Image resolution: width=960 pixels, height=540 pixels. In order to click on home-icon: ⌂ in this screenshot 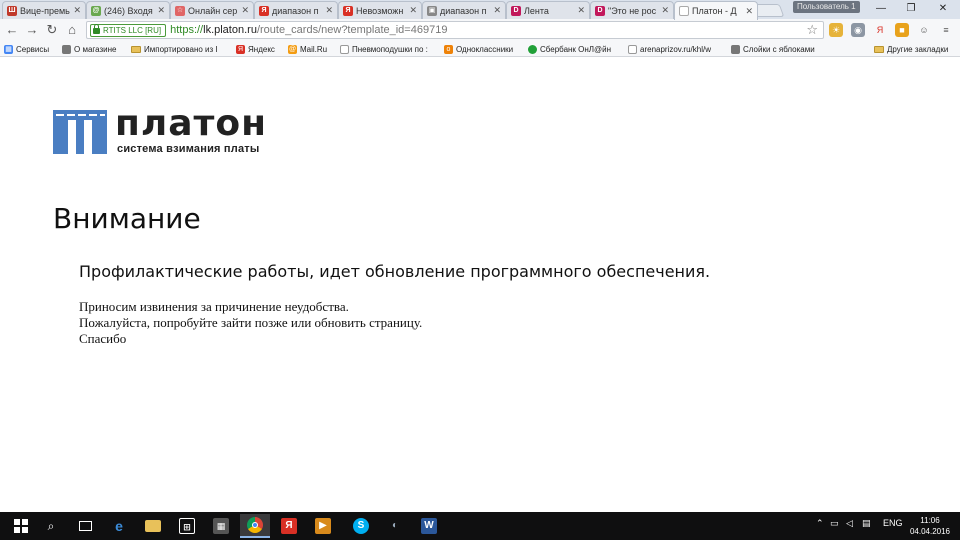, I will do `click(72, 30)`.